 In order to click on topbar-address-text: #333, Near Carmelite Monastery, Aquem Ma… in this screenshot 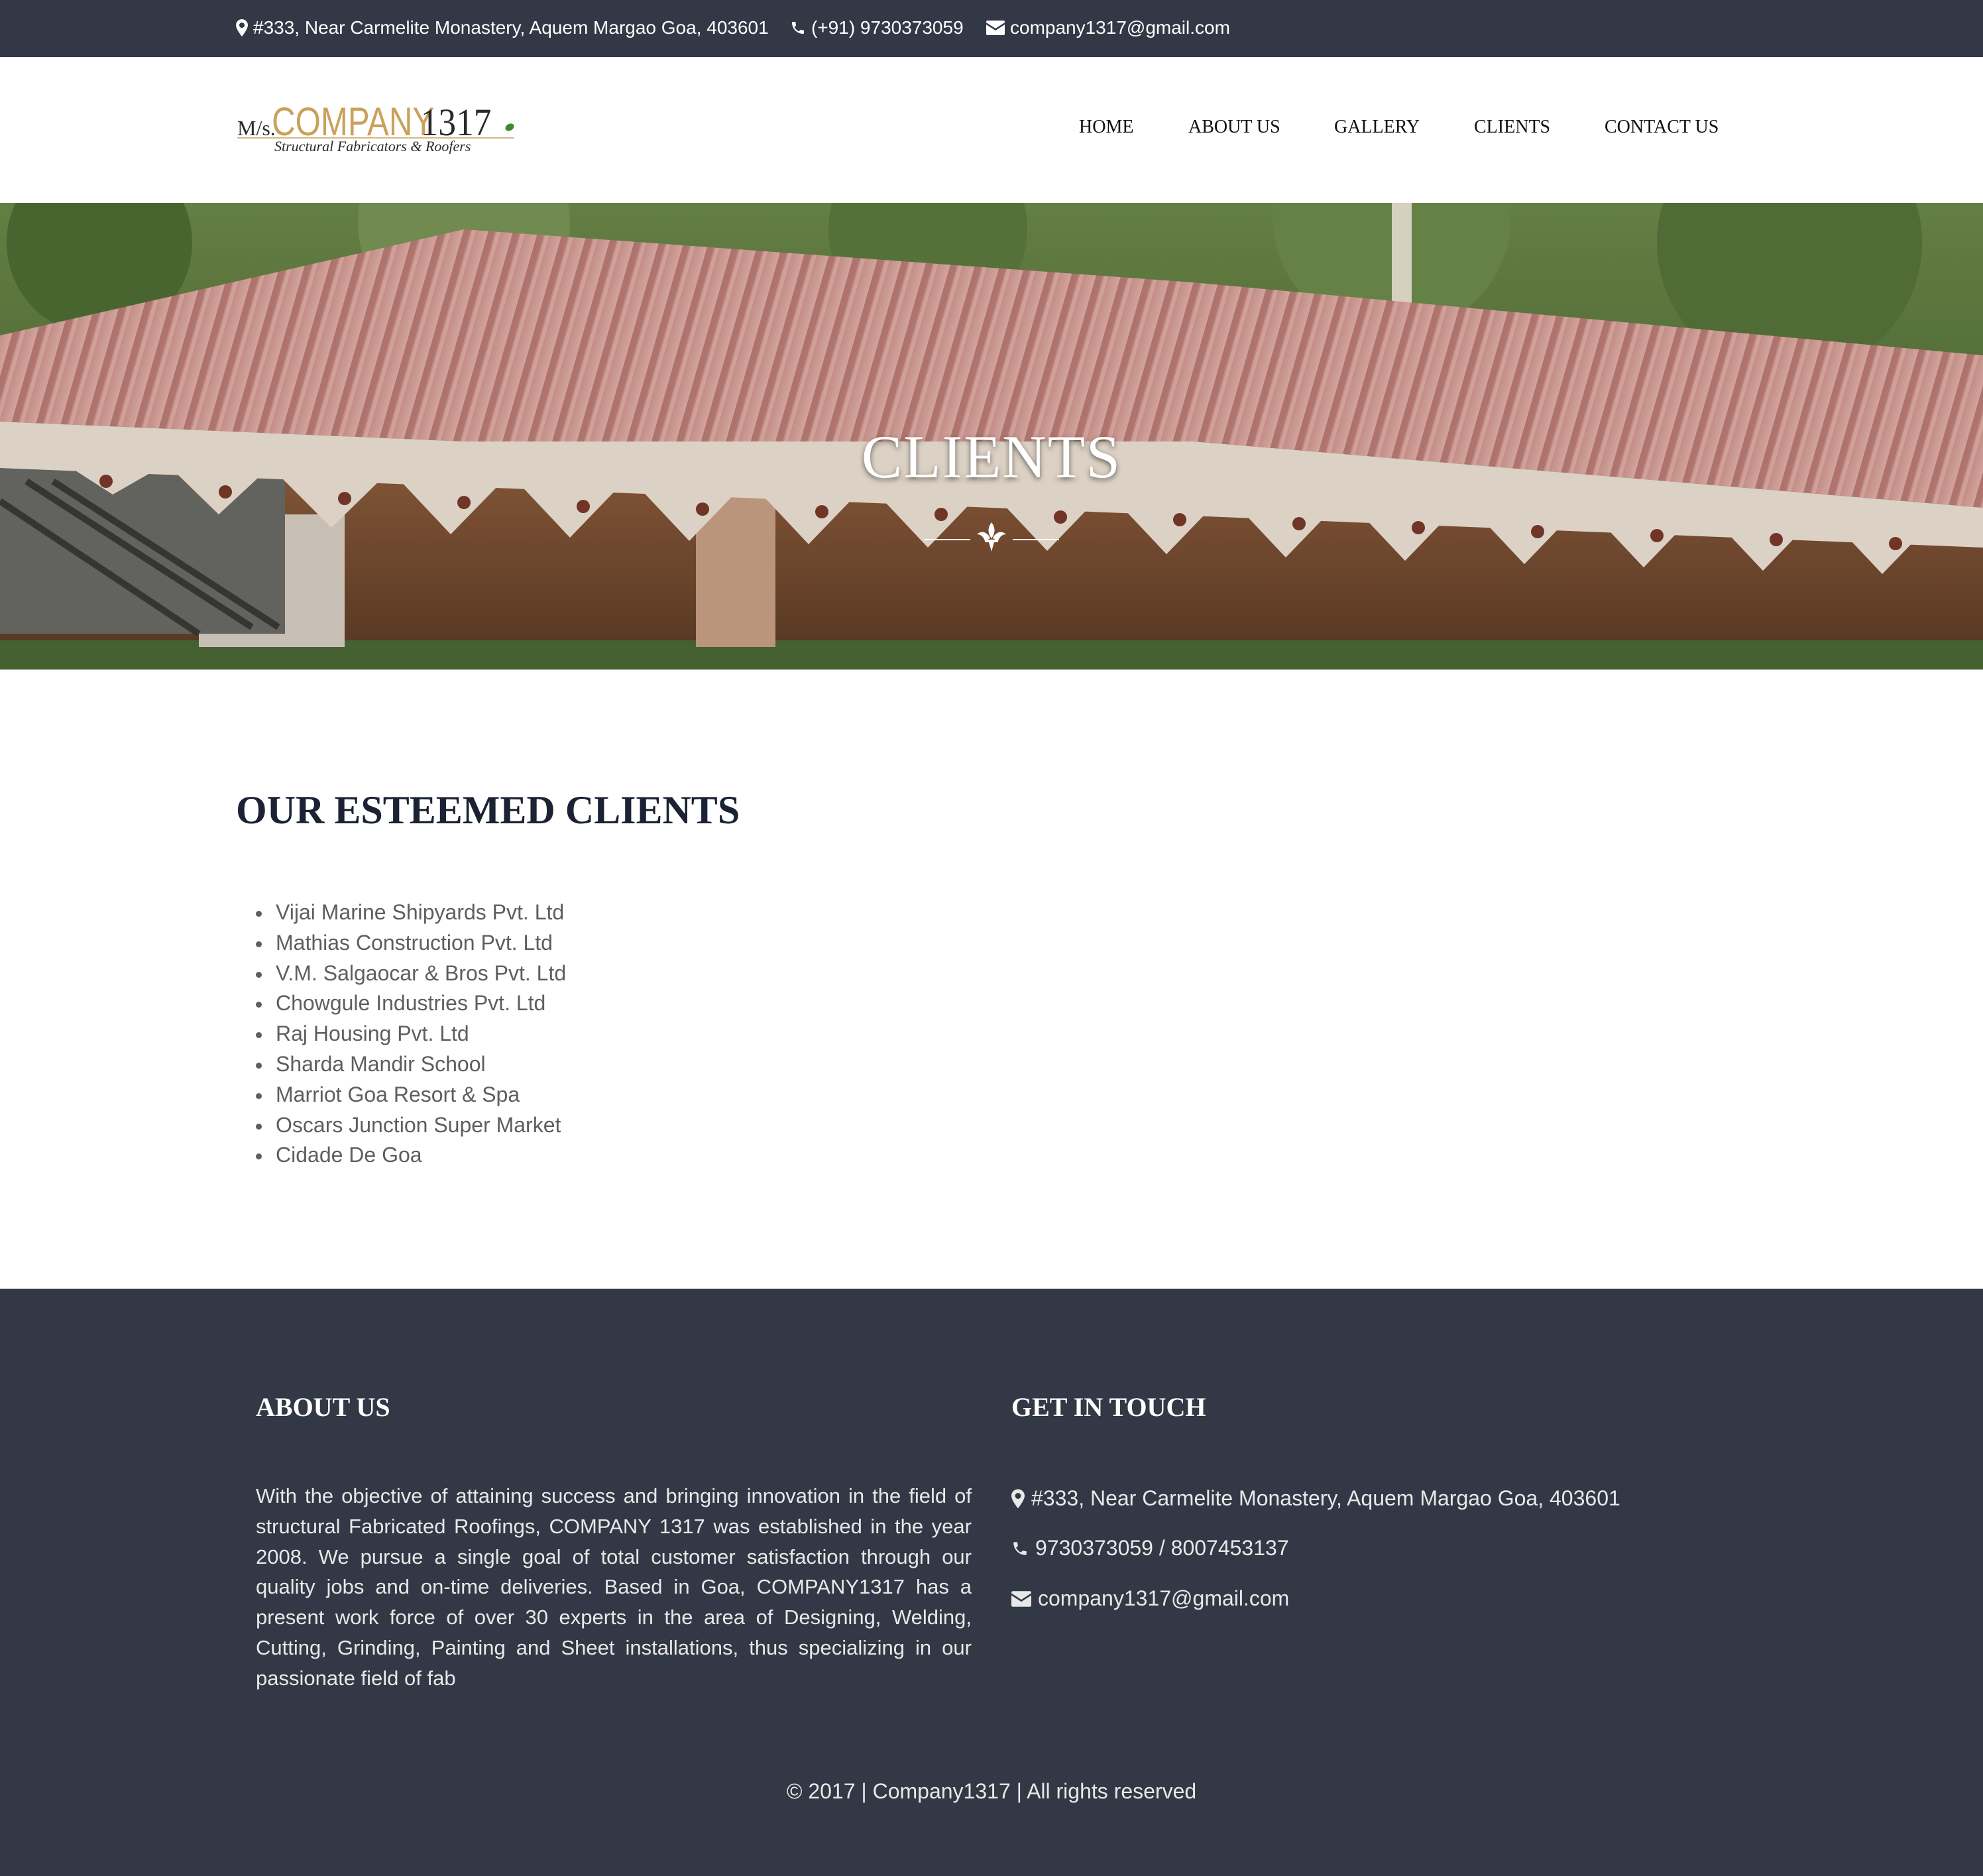, I will do `click(511, 28)`.